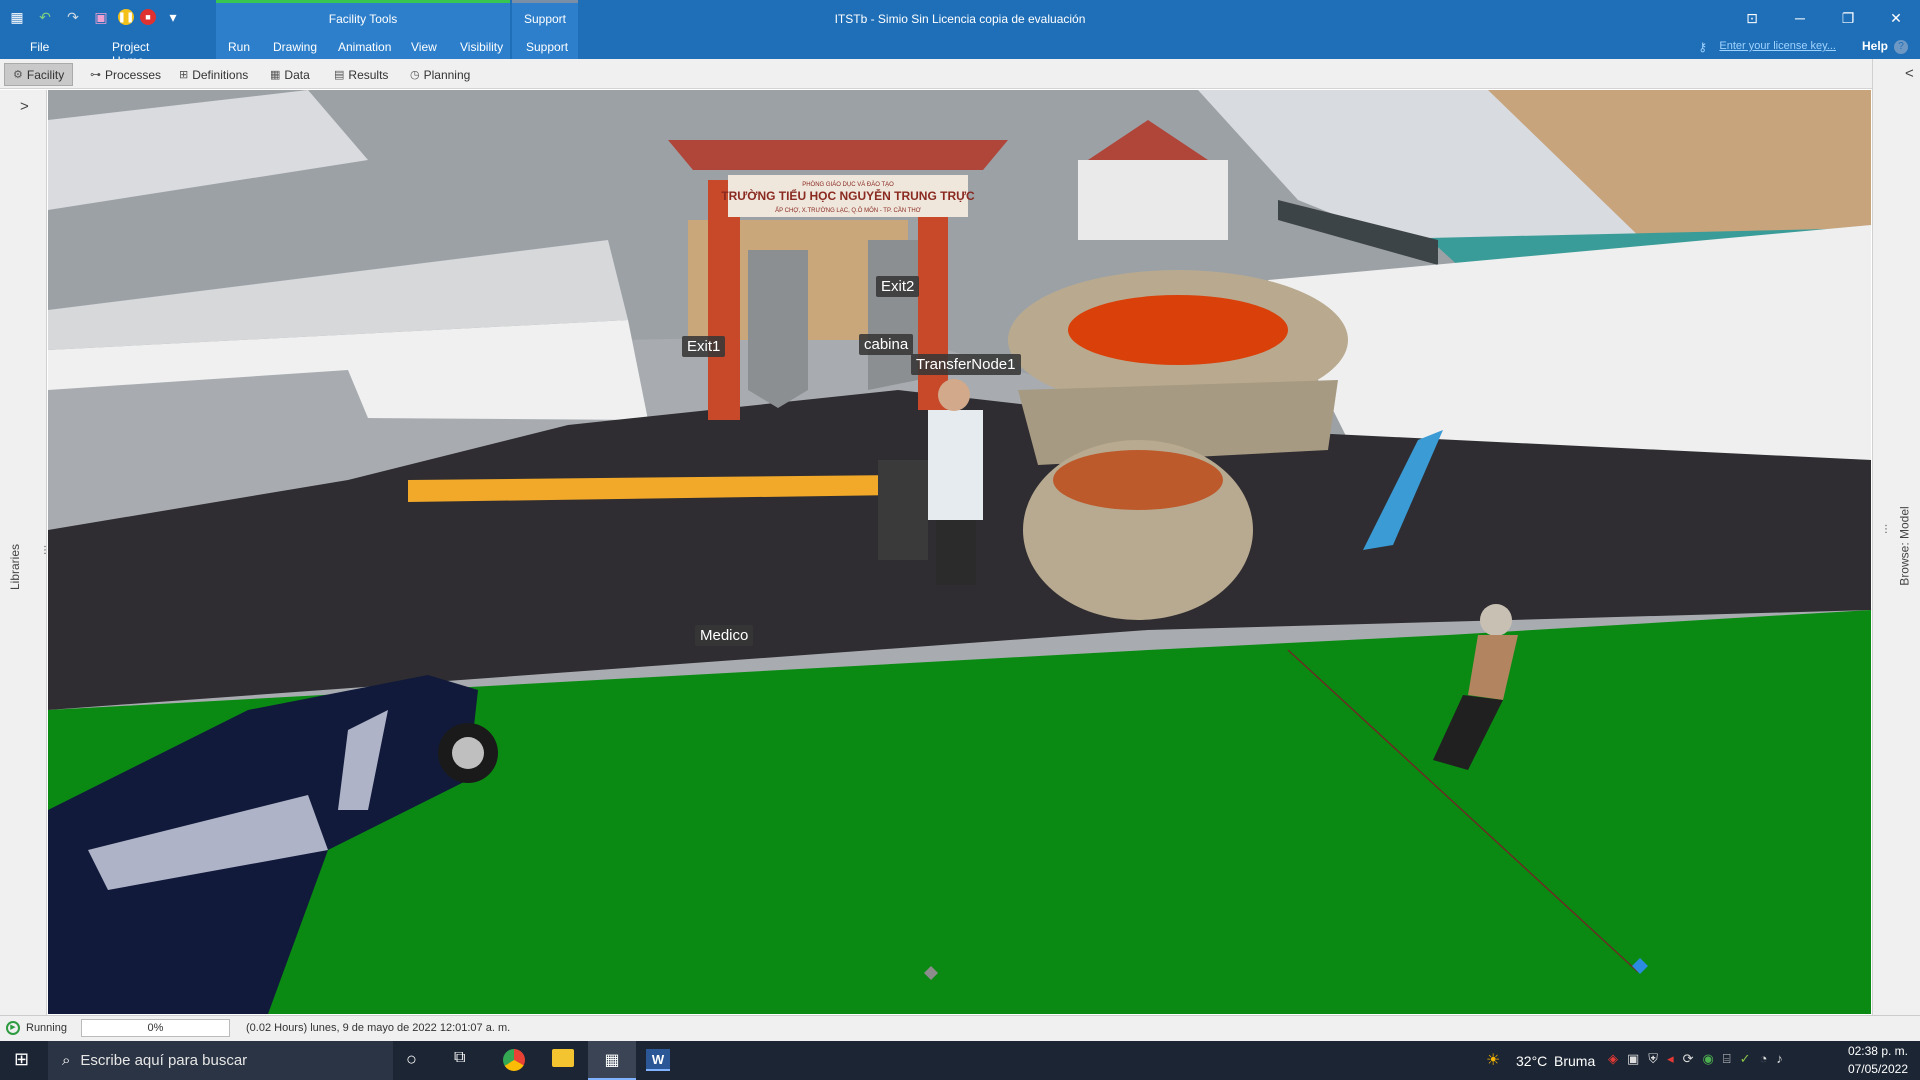  I want to click on tab-facility-label: Facility, so click(45, 74).